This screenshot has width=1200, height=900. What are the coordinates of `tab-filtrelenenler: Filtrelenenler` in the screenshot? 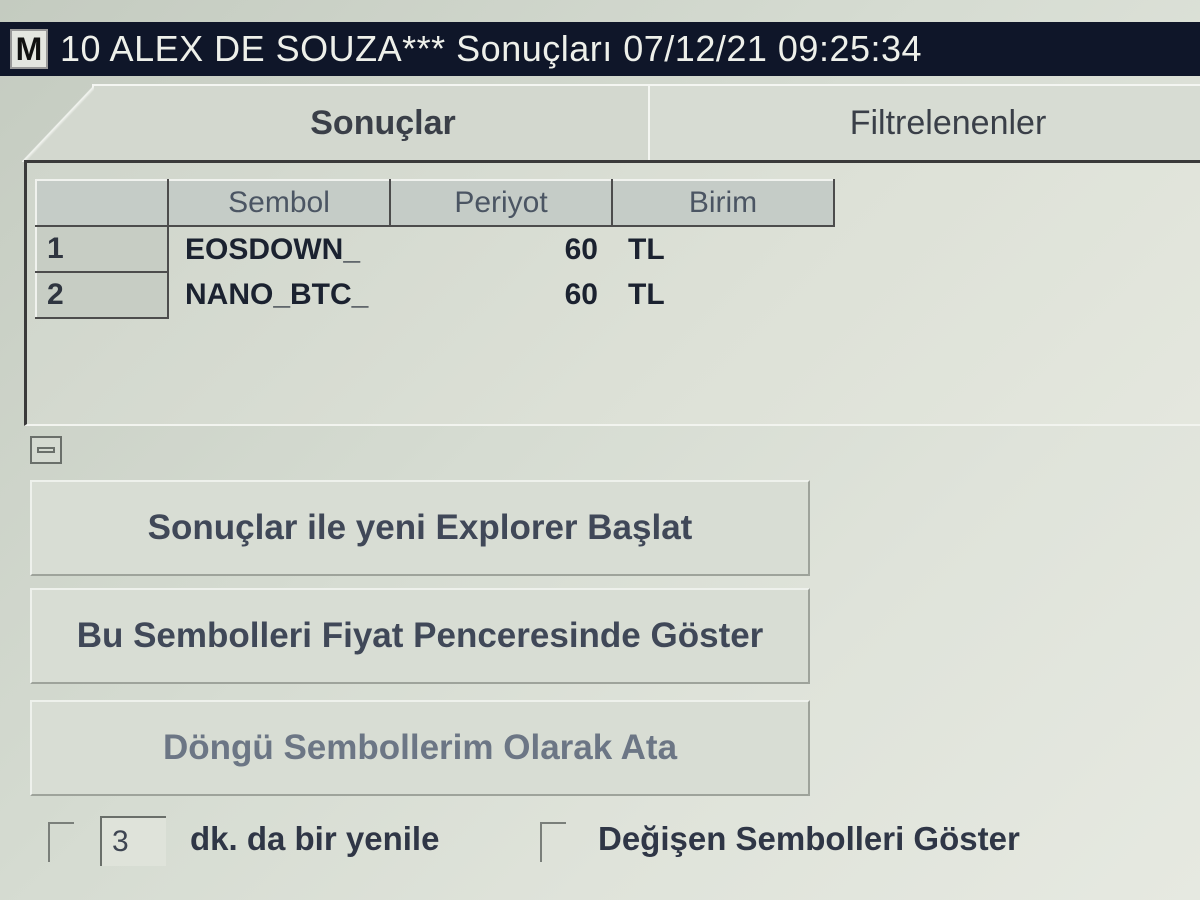 It's located at (924, 122).